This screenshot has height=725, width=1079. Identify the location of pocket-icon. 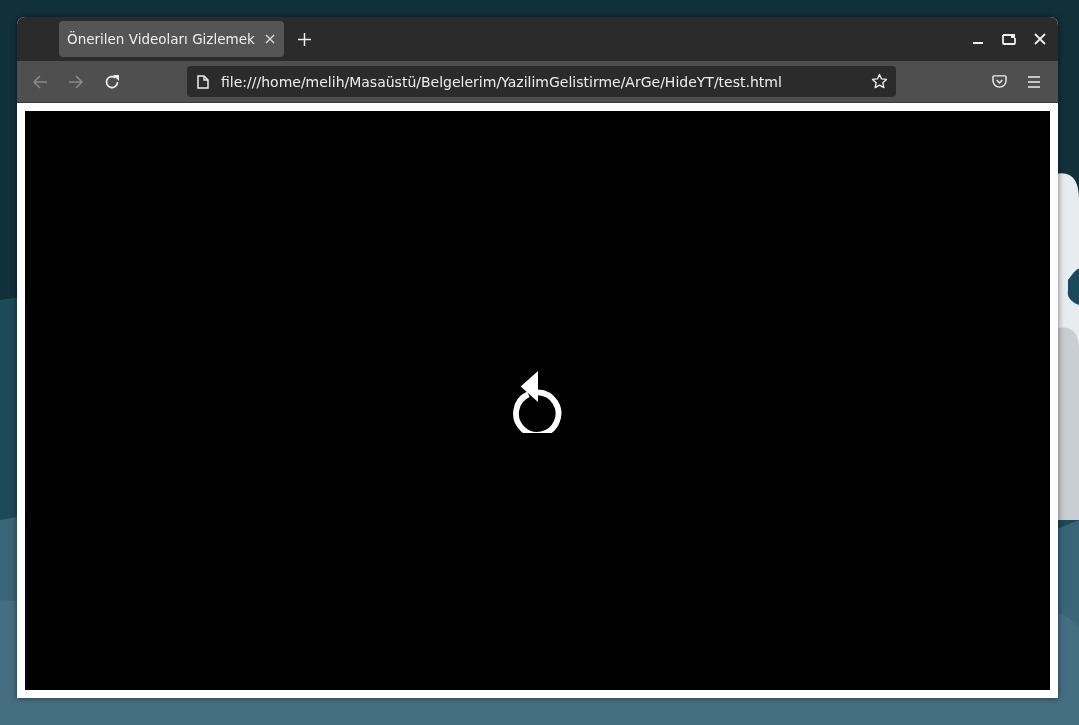
(999, 81).